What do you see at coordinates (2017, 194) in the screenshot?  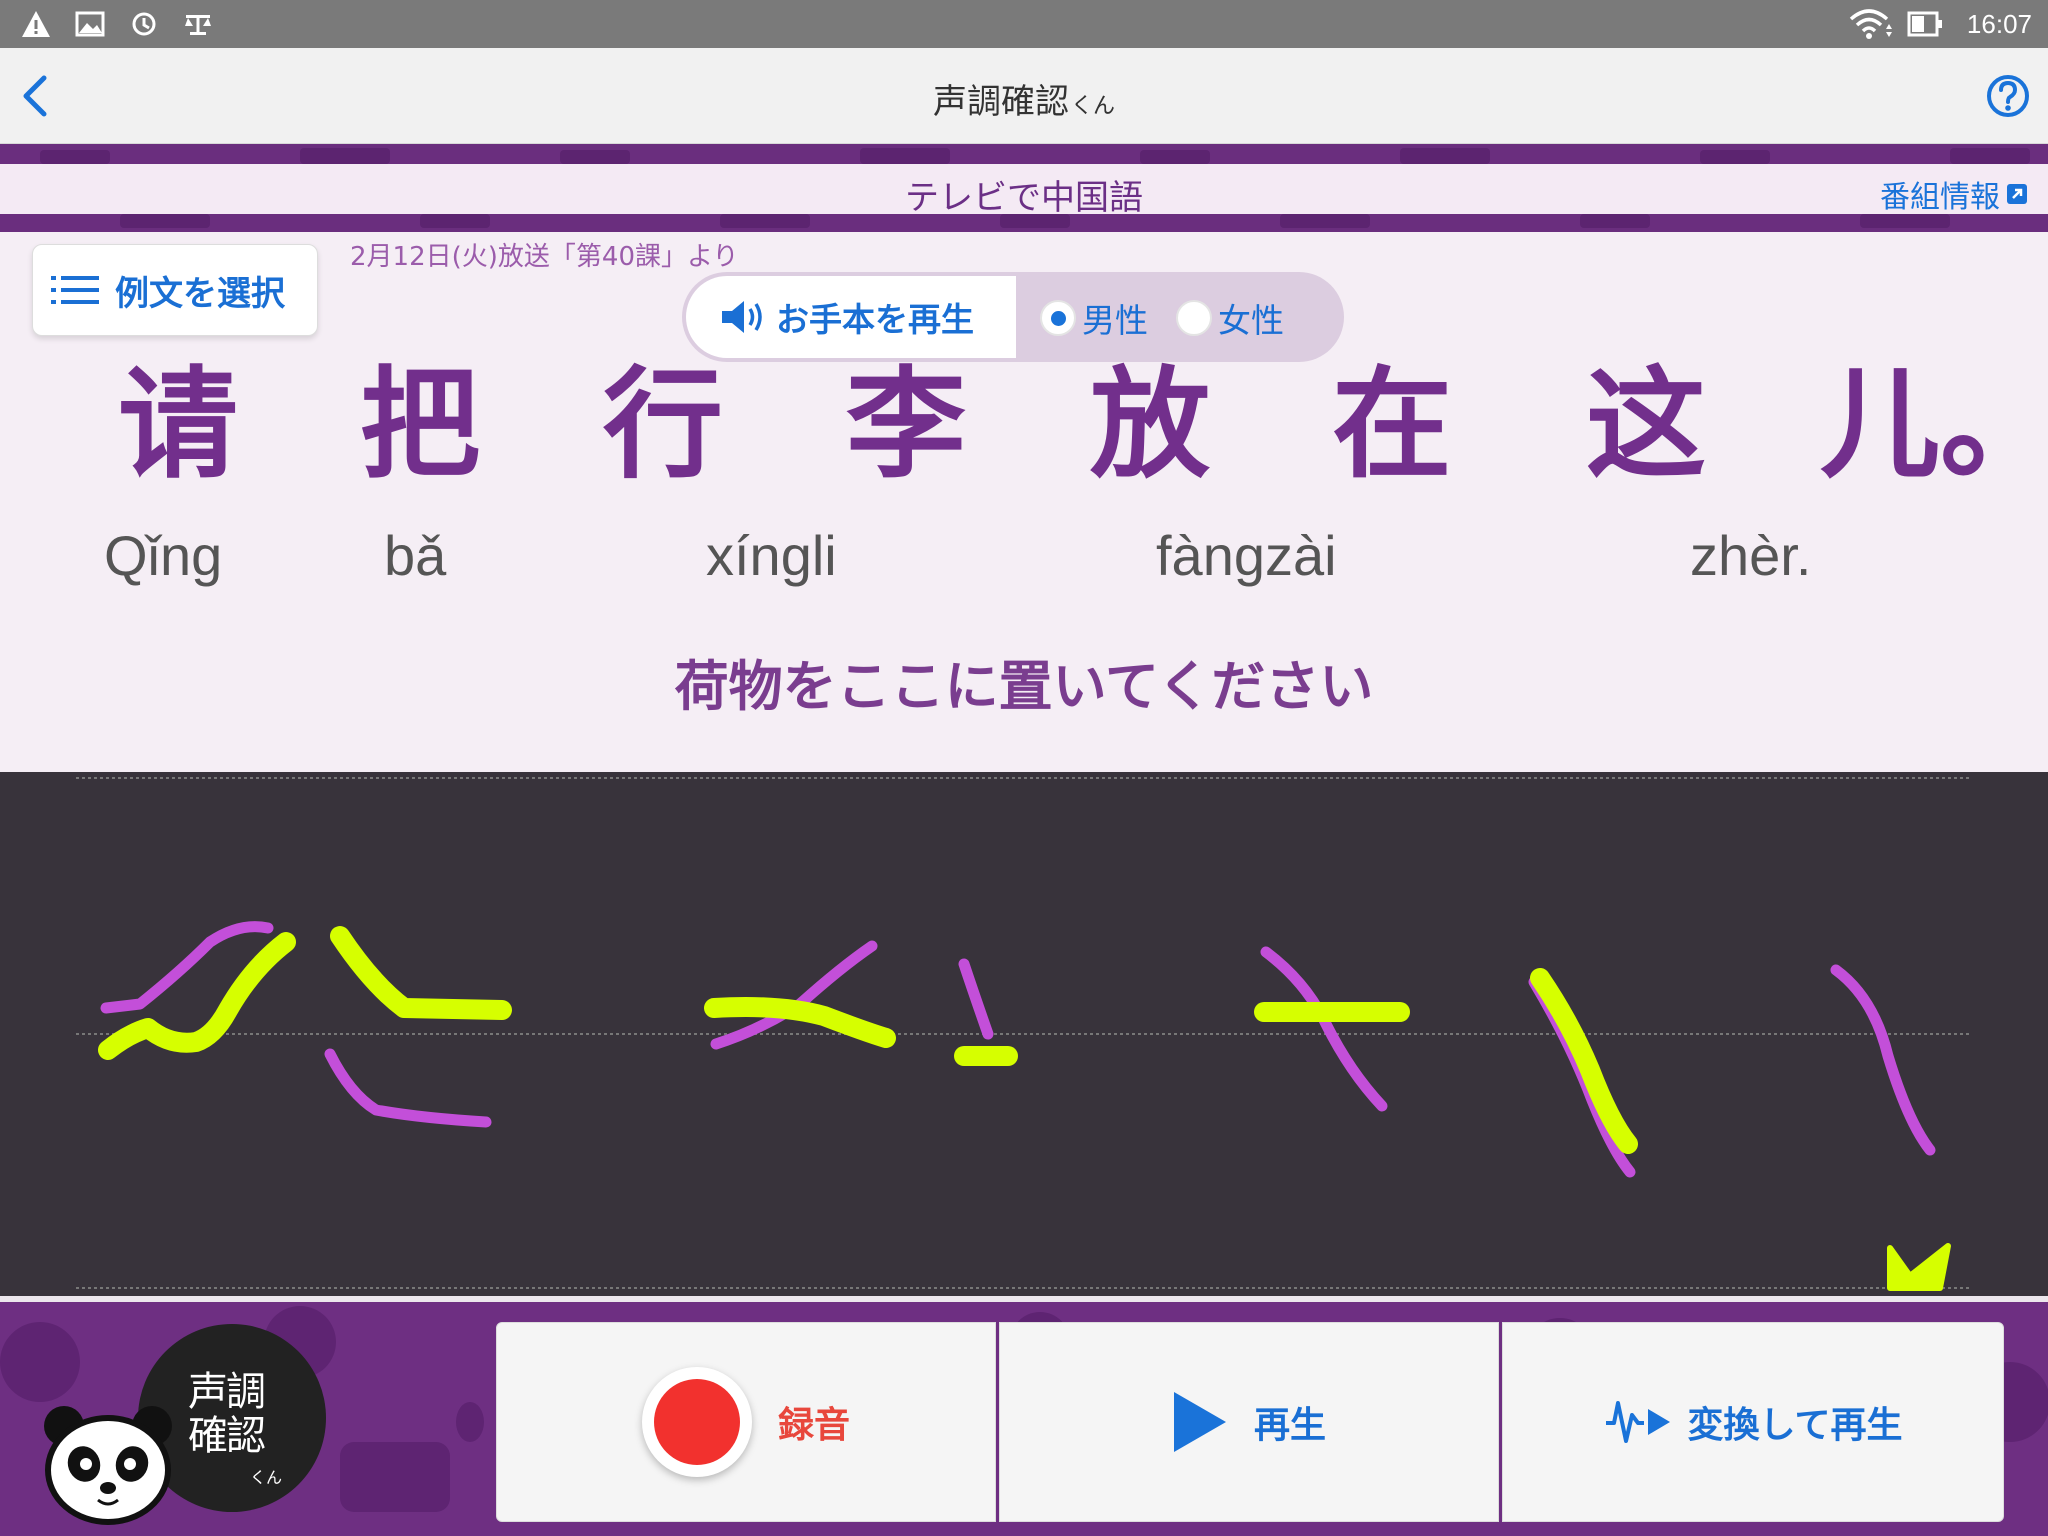 I see `external-link-icon` at bounding box center [2017, 194].